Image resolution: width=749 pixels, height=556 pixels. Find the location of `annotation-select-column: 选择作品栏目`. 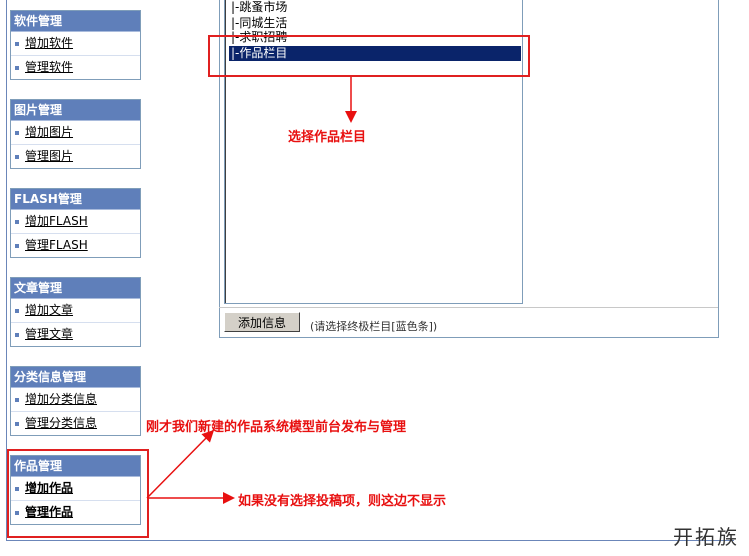

annotation-select-column: 选择作品栏目 is located at coordinates (327, 137).